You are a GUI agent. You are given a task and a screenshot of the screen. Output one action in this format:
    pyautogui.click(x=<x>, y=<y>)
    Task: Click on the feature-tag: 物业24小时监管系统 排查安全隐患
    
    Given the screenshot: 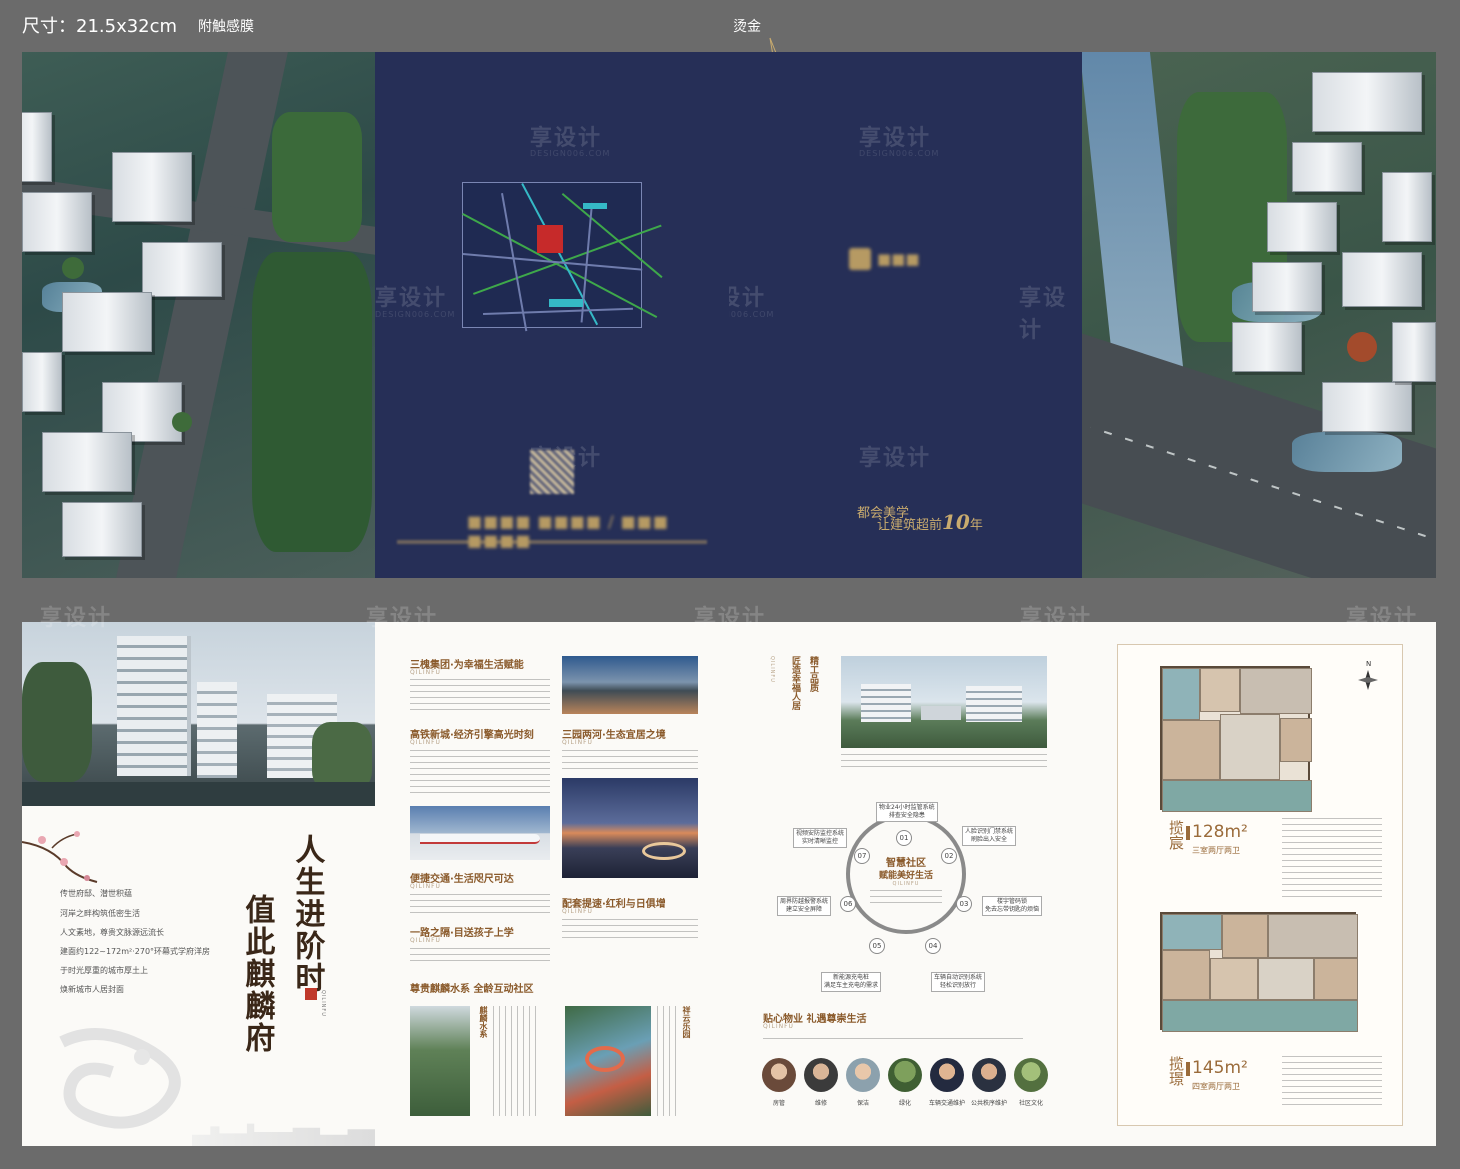 What is the action you would take?
    pyautogui.click(x=907, y=812)
    